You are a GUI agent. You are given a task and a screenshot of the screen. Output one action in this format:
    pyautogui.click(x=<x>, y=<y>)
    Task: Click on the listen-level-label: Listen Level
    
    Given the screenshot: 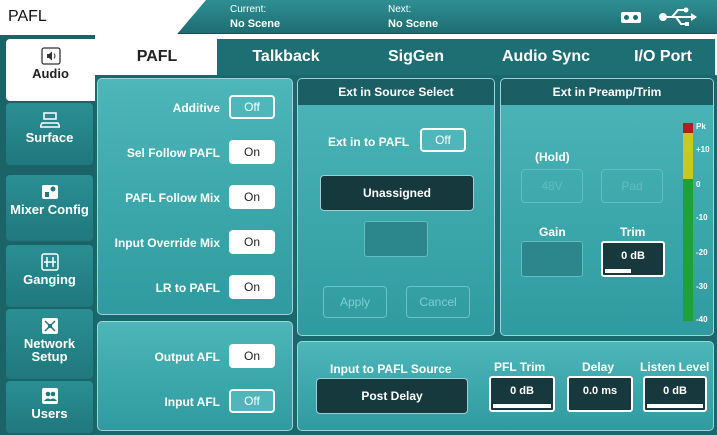 What is the action you would take?
    pyautogui.click(x=675, y=367)
    